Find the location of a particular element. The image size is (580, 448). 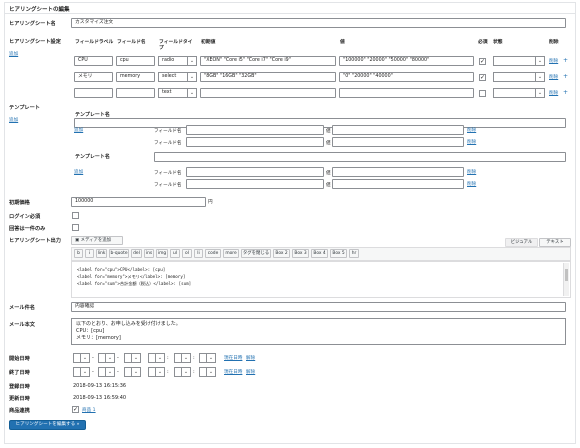

row-name-input: memory is located at coordinates (135, 77).